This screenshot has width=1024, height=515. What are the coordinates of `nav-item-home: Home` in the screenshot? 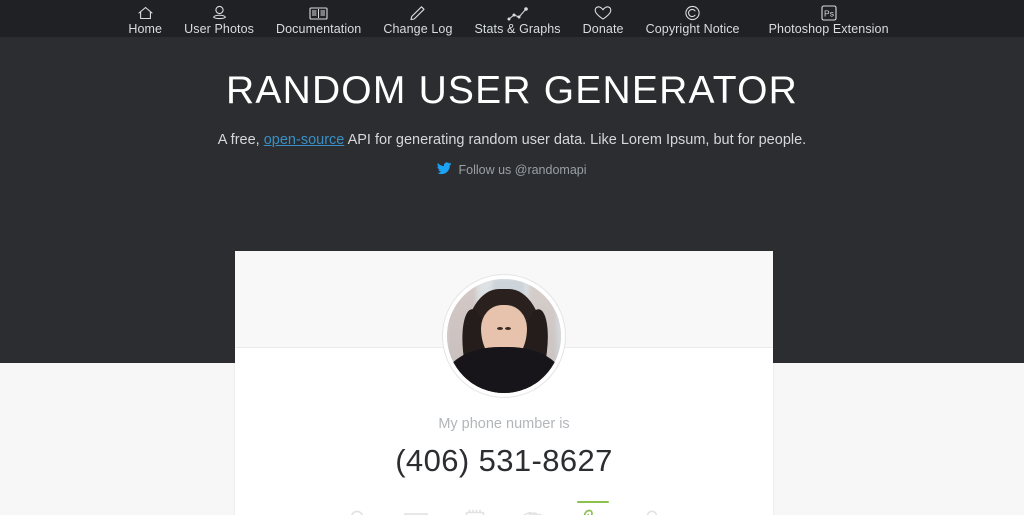 It's located at (145, 18).